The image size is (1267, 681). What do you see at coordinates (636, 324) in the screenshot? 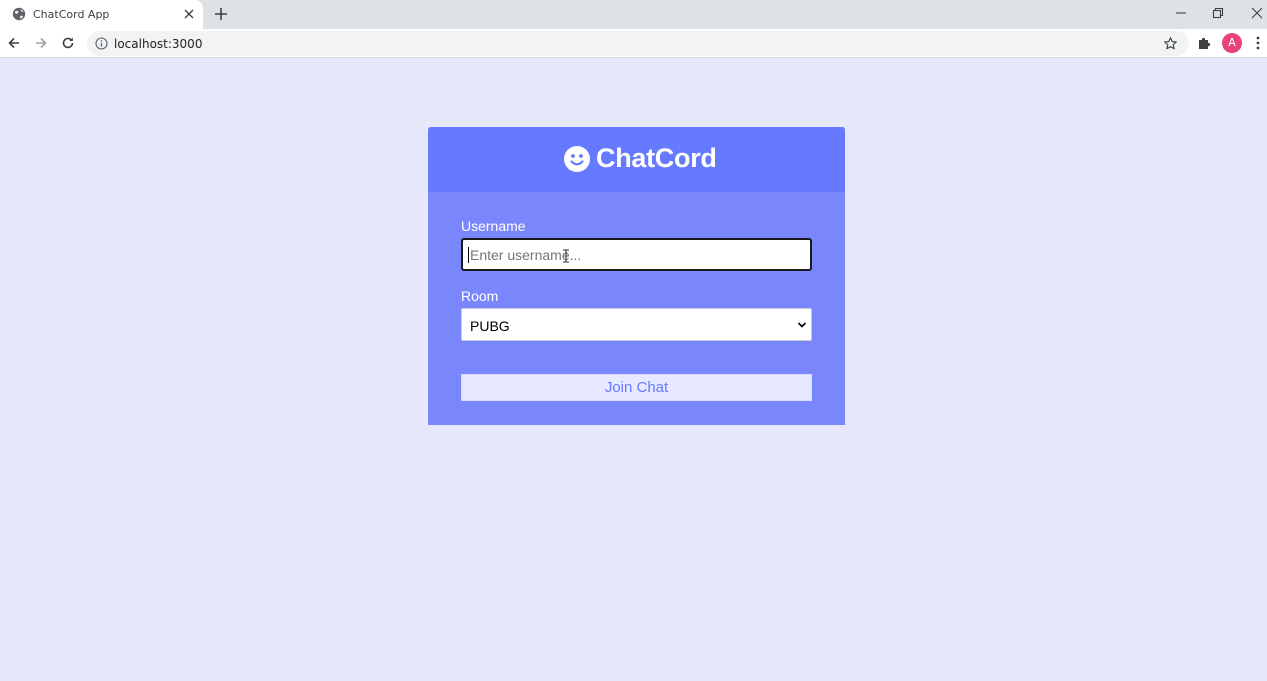
I see `room-select: PUBG` at bounding box center [636, 324].